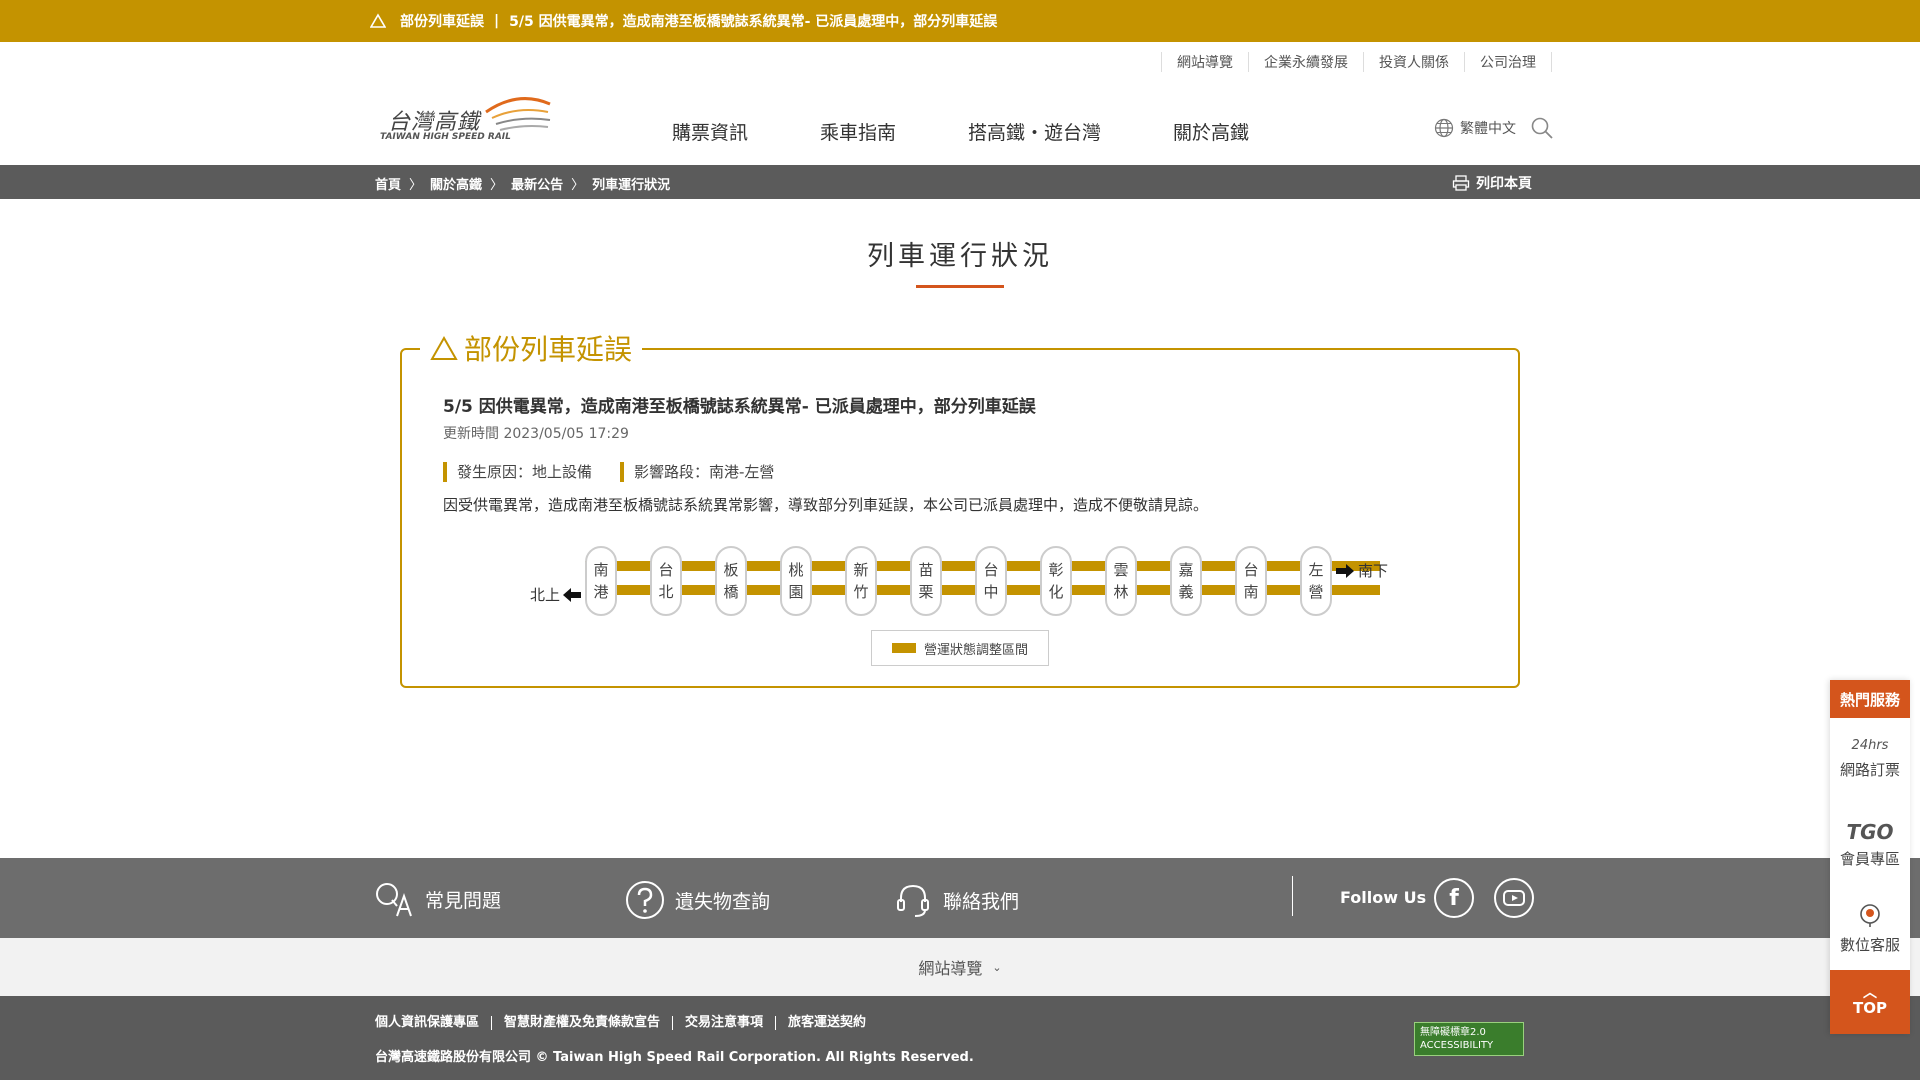  What do you see at coordinates (1121, 570) in the screenshot?
I see `station-char: 雲` at bounding box center [1121, 570].